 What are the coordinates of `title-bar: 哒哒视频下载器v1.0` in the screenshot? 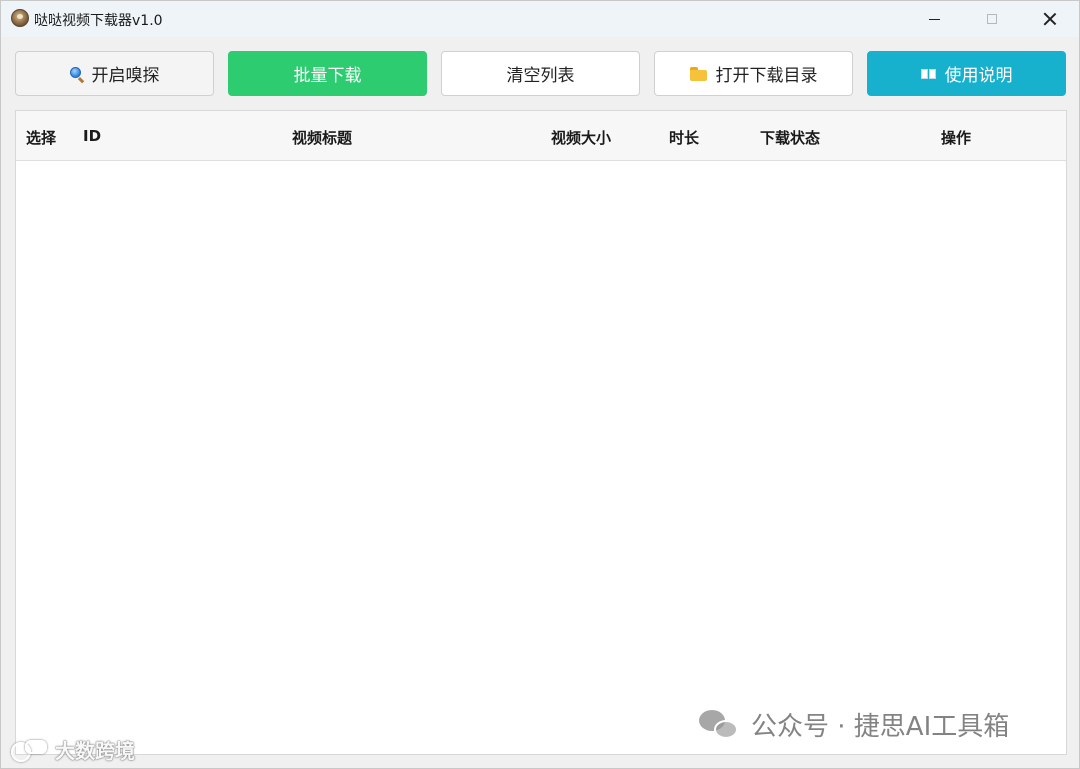 It's located at (540, 19).